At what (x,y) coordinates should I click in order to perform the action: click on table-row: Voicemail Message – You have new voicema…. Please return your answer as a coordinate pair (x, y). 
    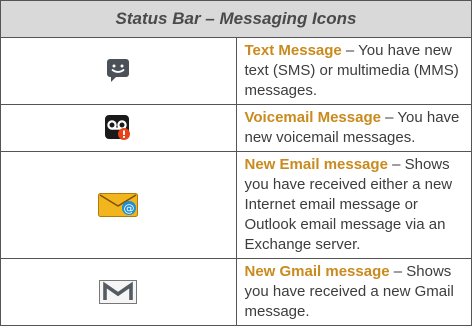
    Looking at the image, I should click on (236, 128).